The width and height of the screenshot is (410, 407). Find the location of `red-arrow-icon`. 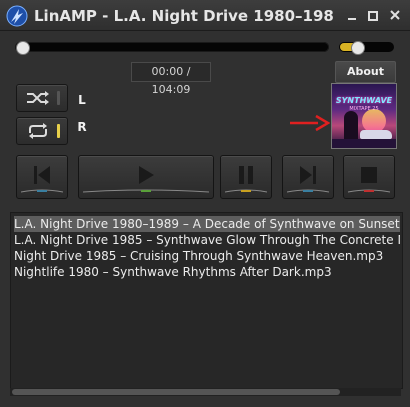

red-arrow-icon is located at coordinates (310, 123).